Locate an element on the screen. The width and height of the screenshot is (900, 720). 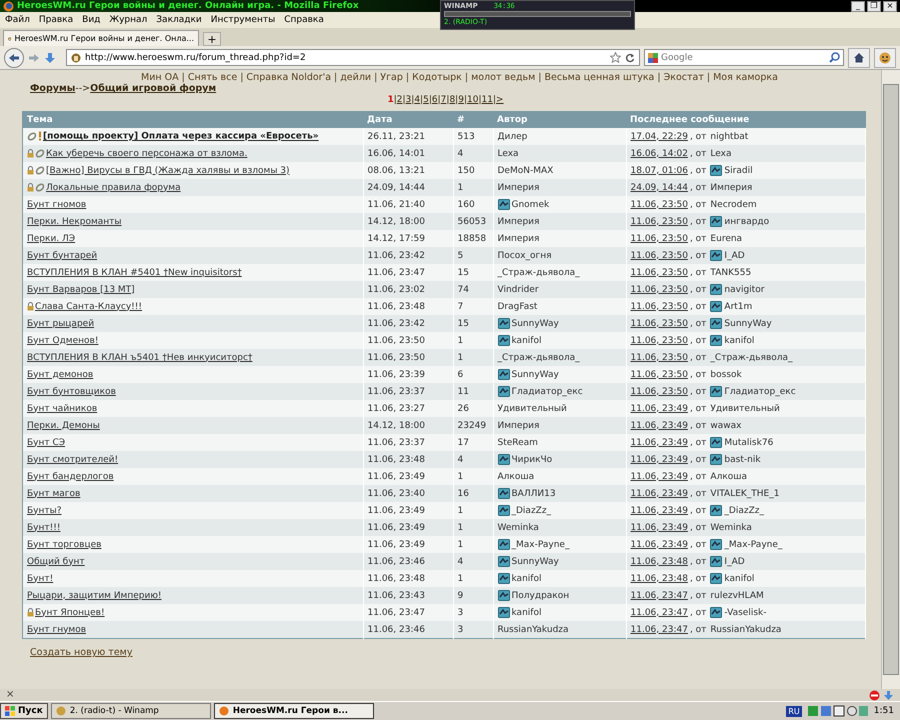
menu-link: Угар is located at coordinates (391, 77).